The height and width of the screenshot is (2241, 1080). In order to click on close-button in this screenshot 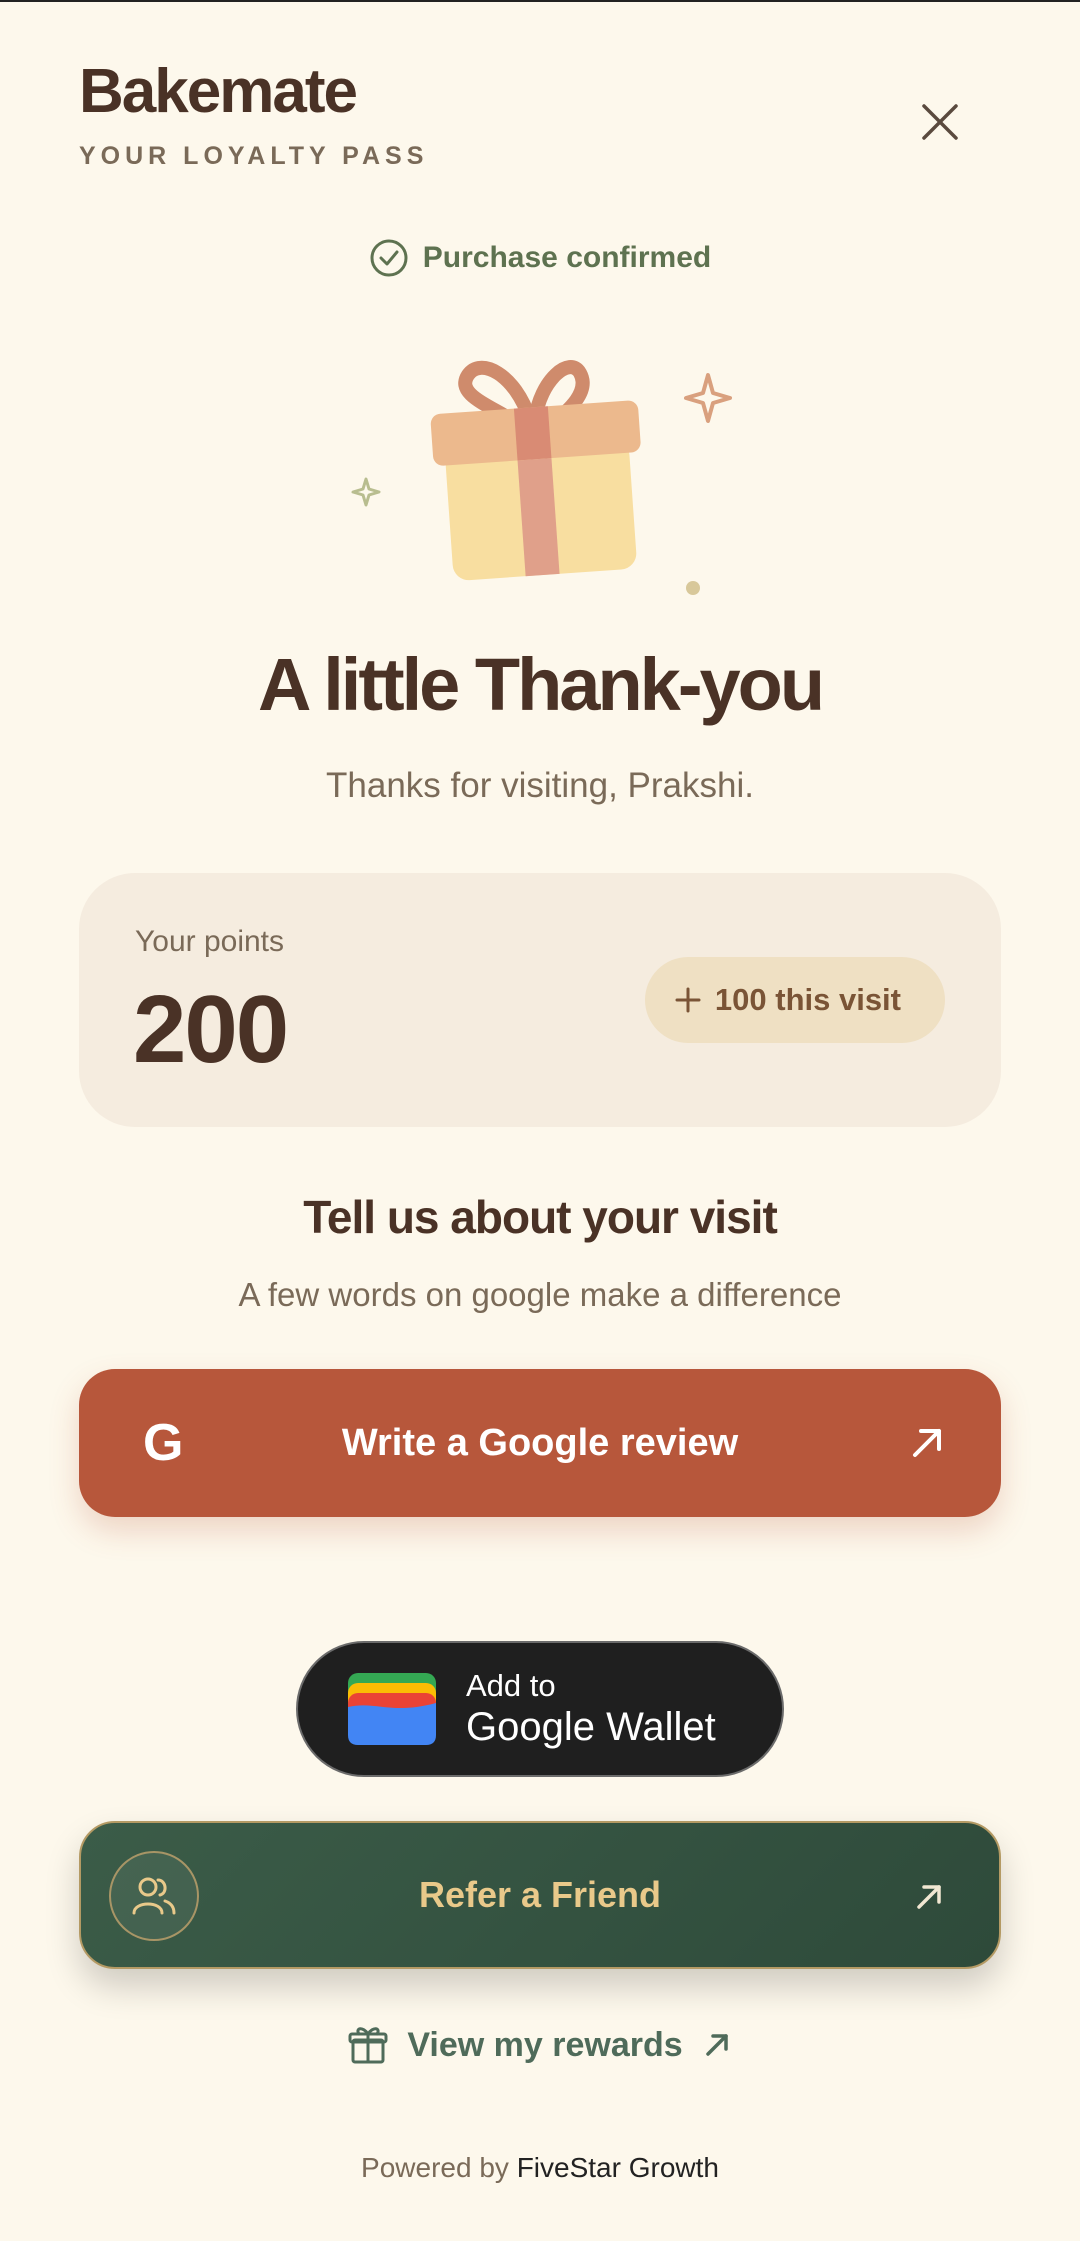, I will do `click(940, 122)`.